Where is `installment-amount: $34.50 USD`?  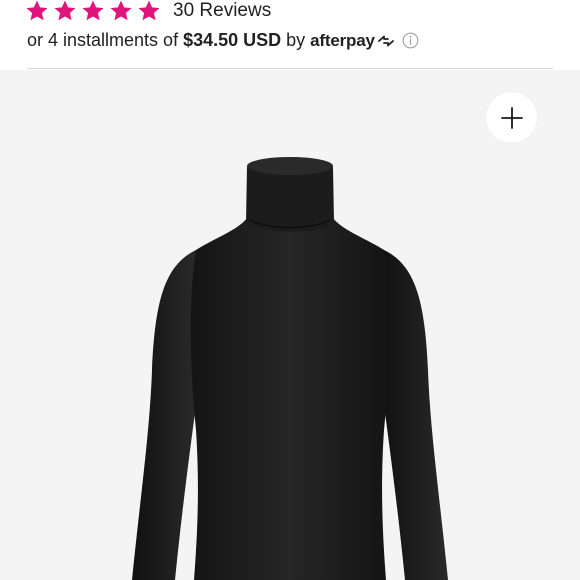
installment-amount: $34.50 USD is located at coordinates (232, 40).